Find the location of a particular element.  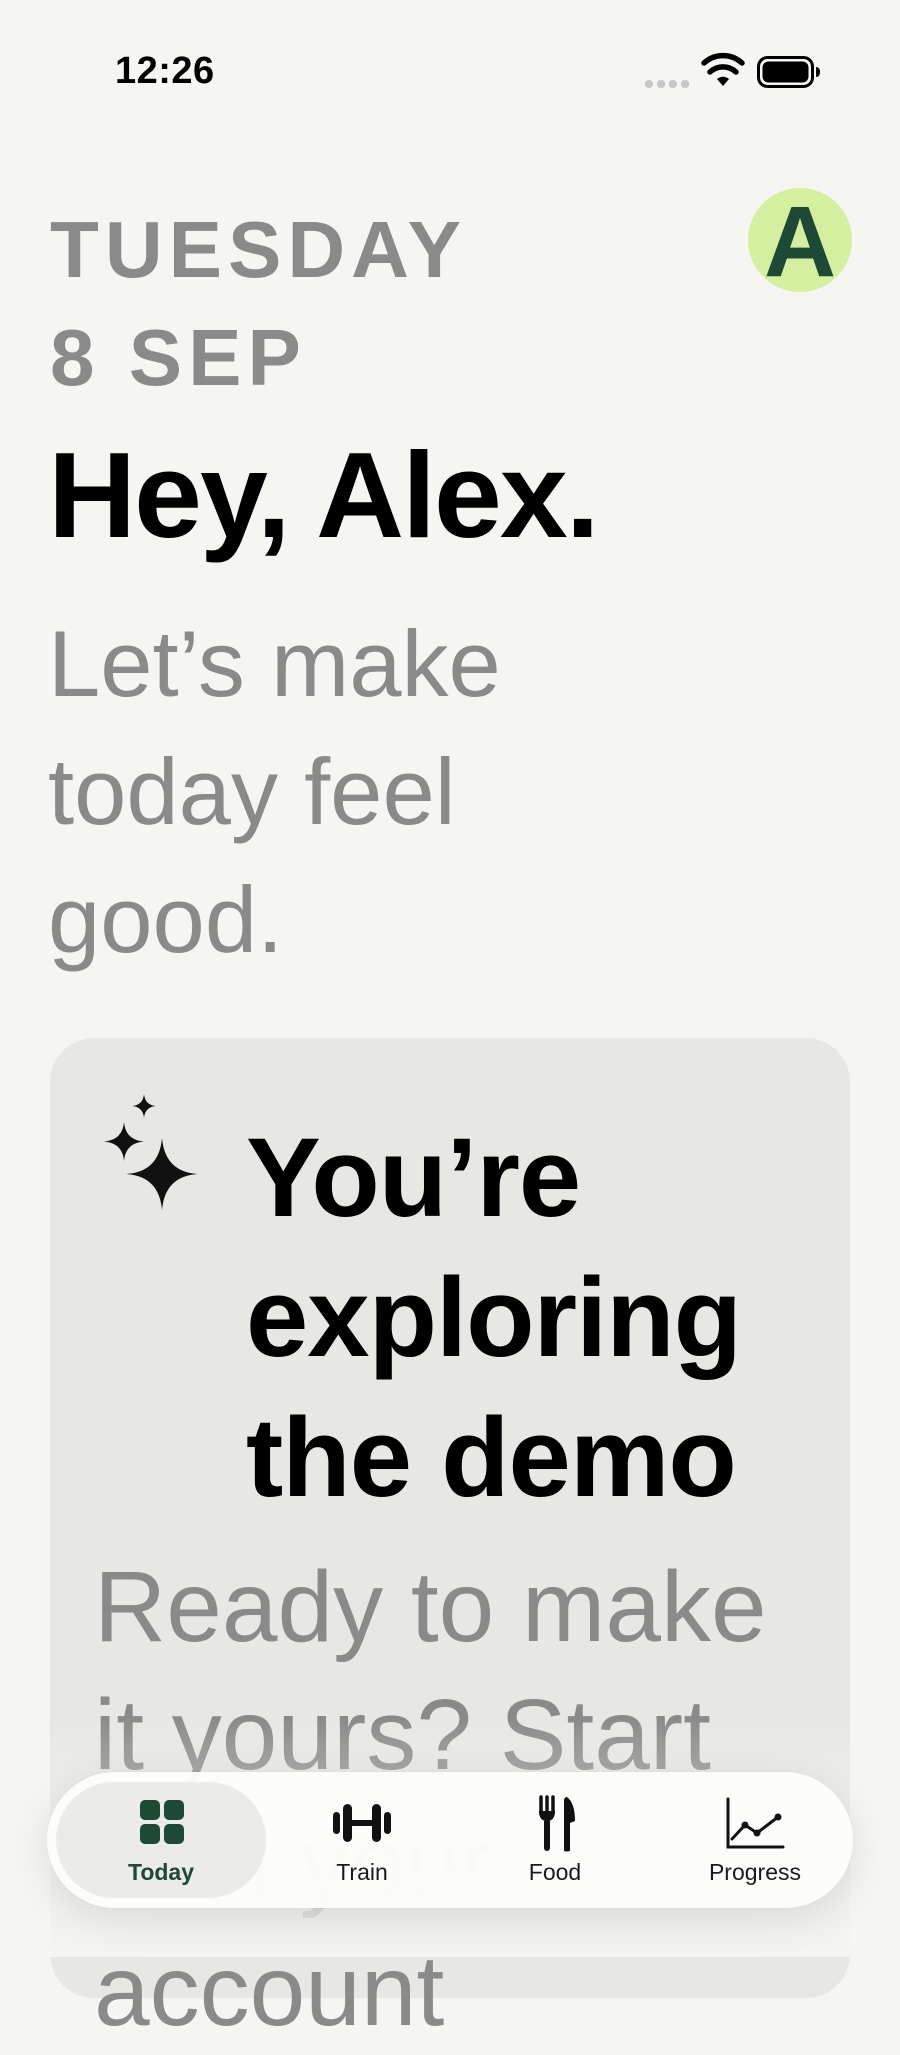

avatar: A is located at coordinates (800, 240).